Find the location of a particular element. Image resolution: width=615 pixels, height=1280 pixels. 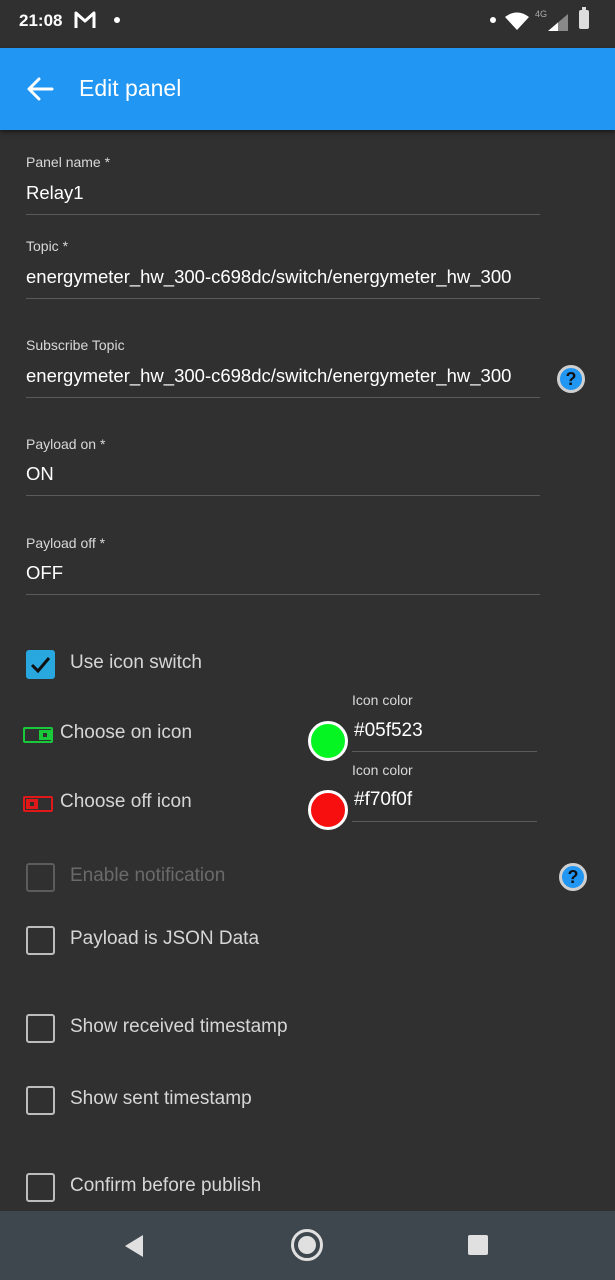

on-icon-color-field: Icon color #05f523 is located at coordinates (444, 721).